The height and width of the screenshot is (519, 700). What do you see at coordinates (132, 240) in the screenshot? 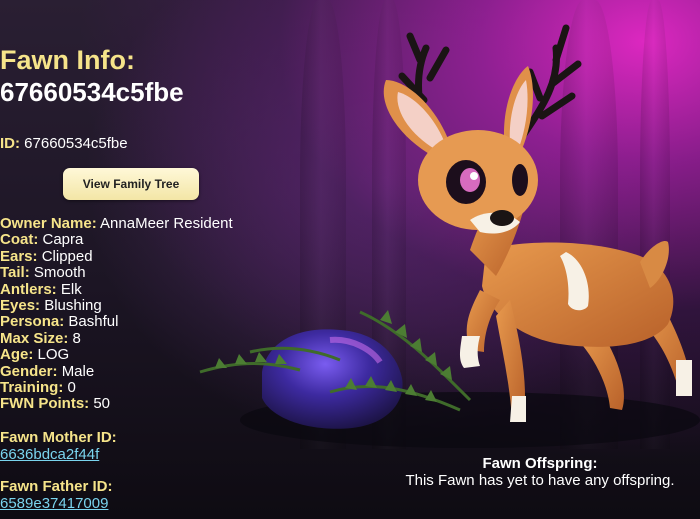
I see `attribute-coat: Coat: Capra` at bounding box center [132, 240].